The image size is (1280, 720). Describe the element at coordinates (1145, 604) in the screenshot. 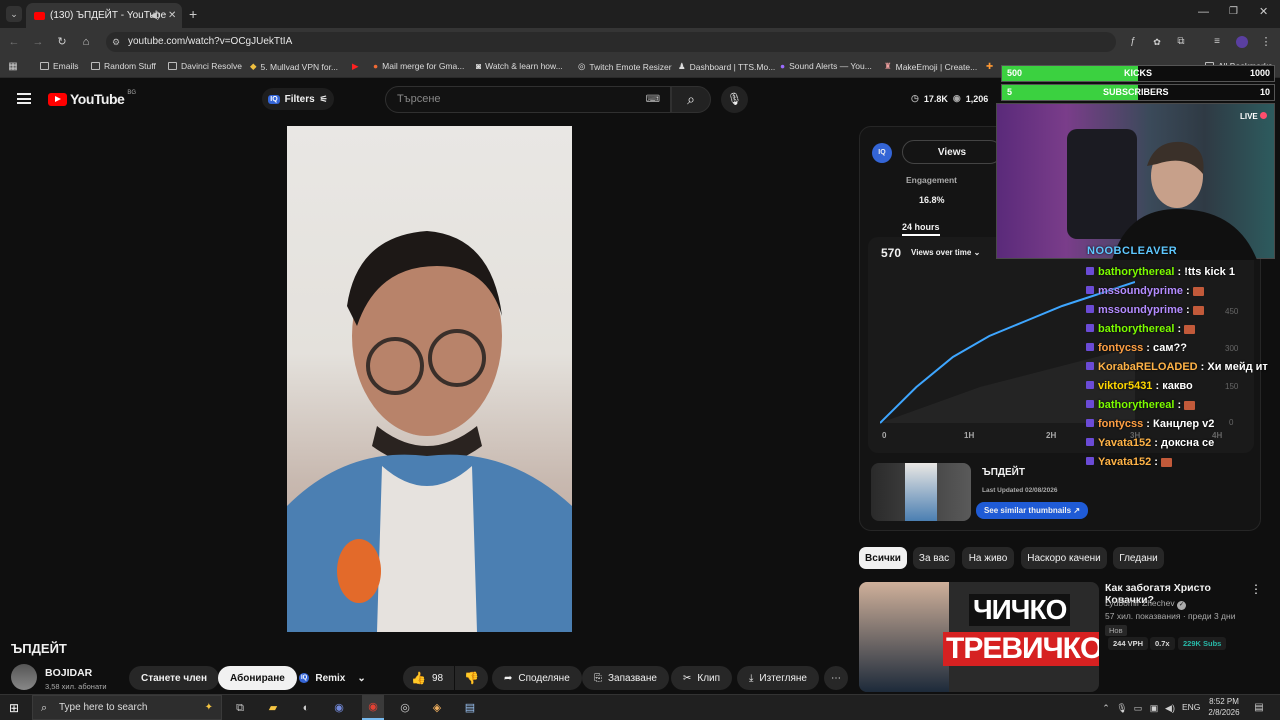

I see `rec-channel: Lyubomir Zhechev ✓` at that location.